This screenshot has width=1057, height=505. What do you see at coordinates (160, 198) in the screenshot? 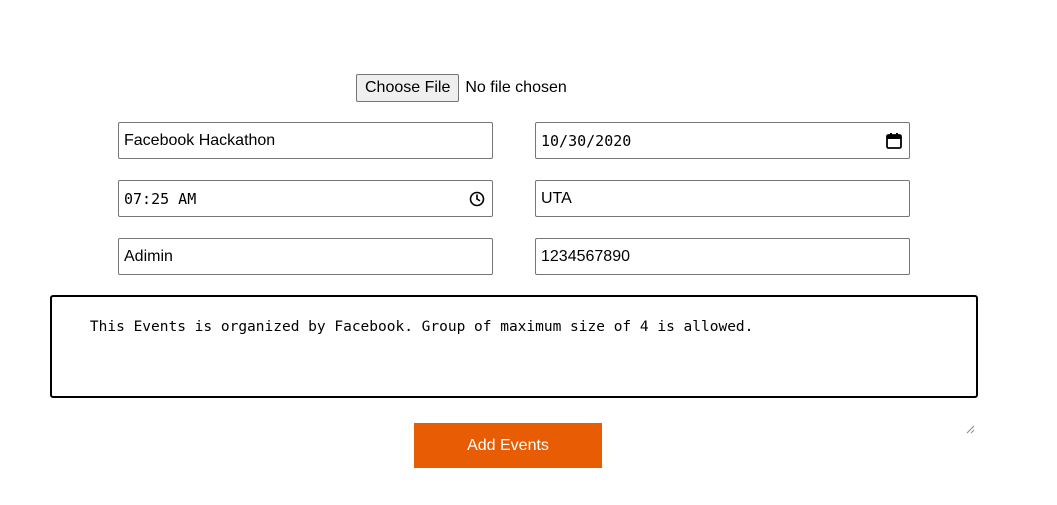
I see `event-time-value: 07:25 AM` at bounding box center [160, 198].